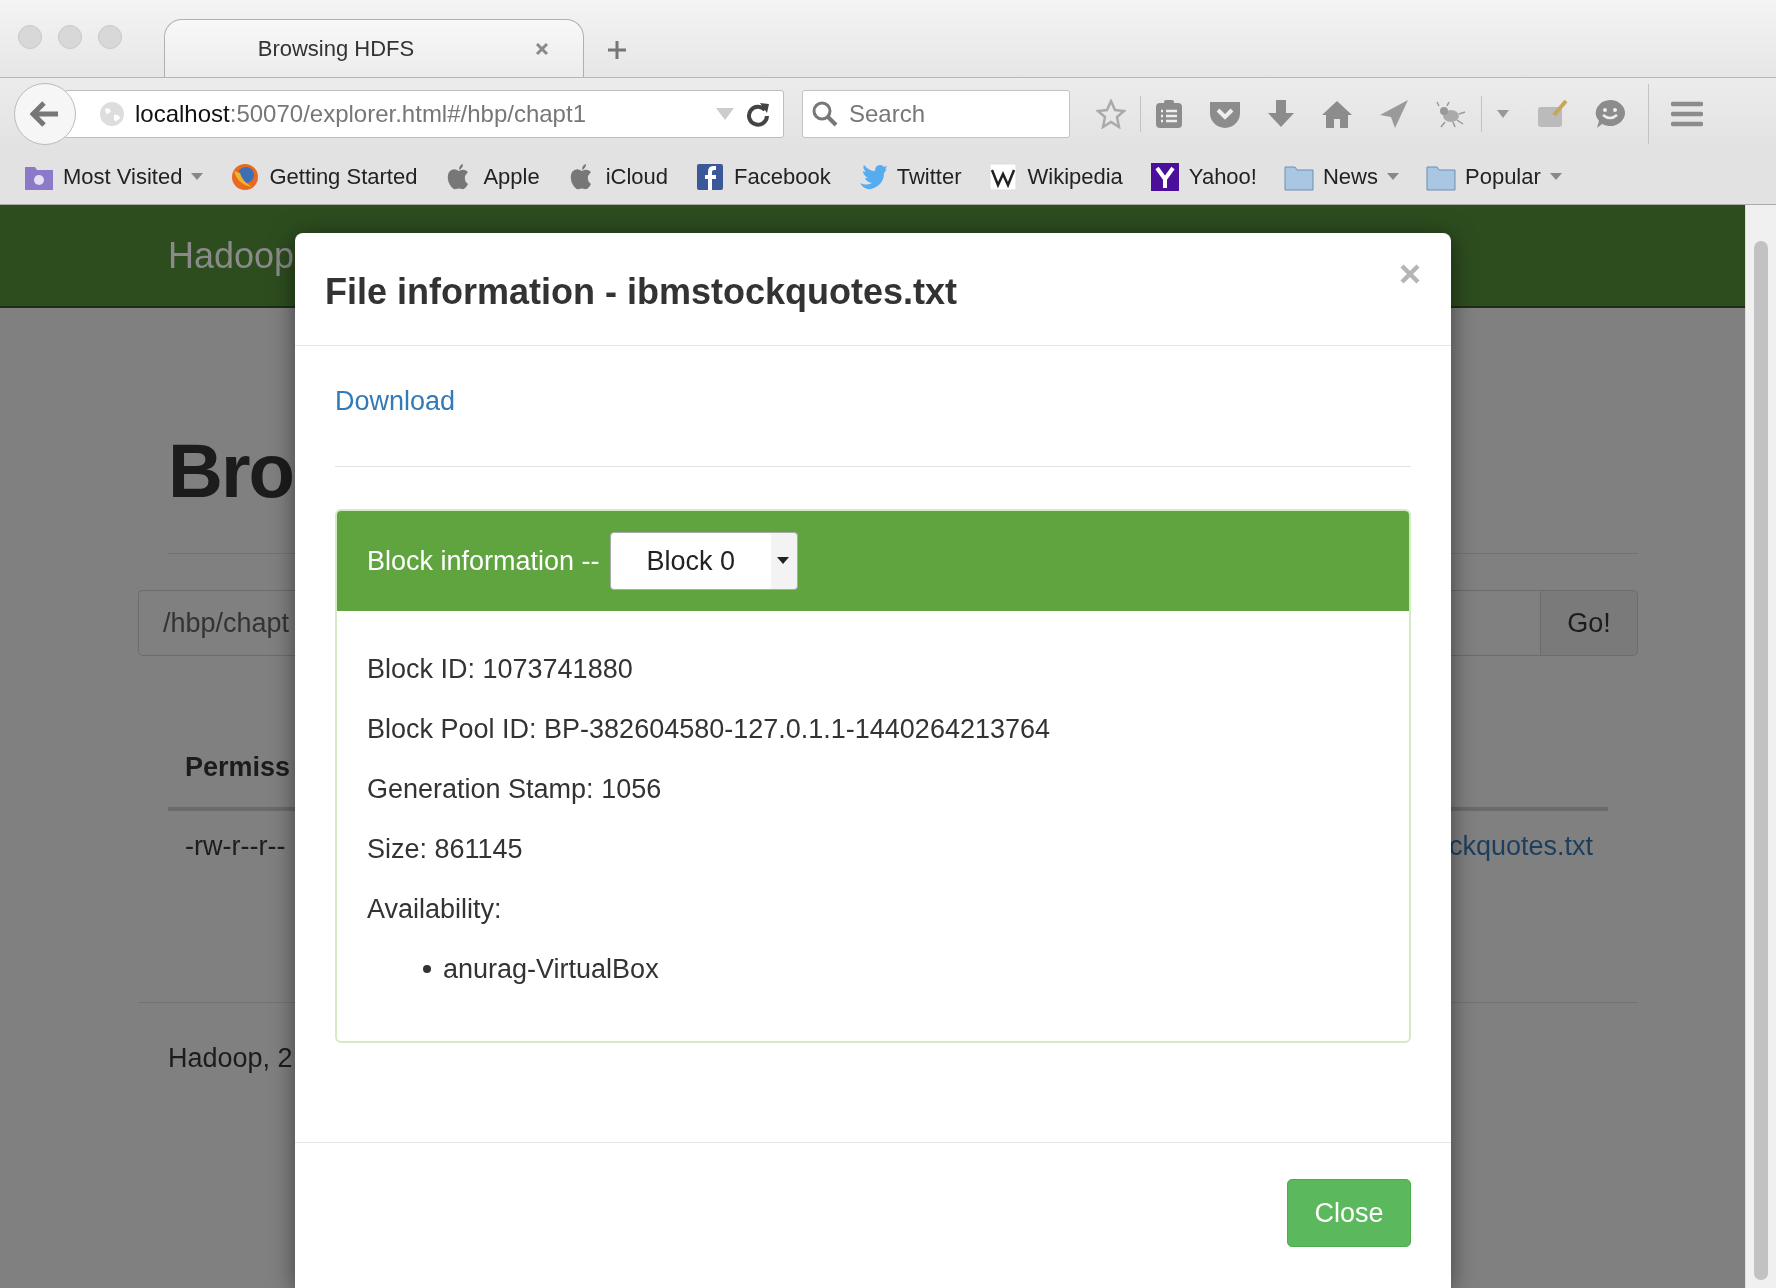  Describe the element at coordinates (909, 177) in the screenshot. I see `bookmark-item: Twitter` at that location.